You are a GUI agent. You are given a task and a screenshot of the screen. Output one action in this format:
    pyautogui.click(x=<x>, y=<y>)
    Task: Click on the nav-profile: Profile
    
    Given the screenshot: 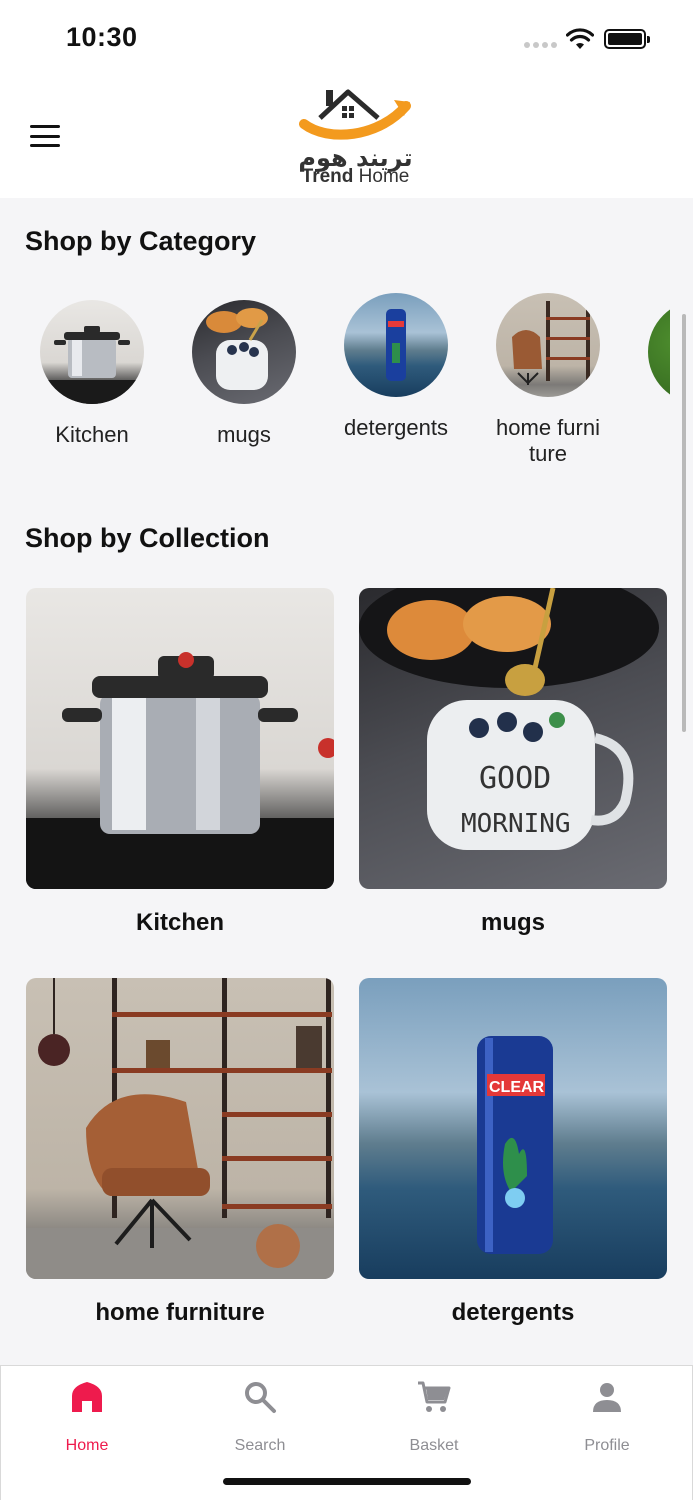 What is the action you would take?
    pyautogui.click(x=607, y=1417)
    